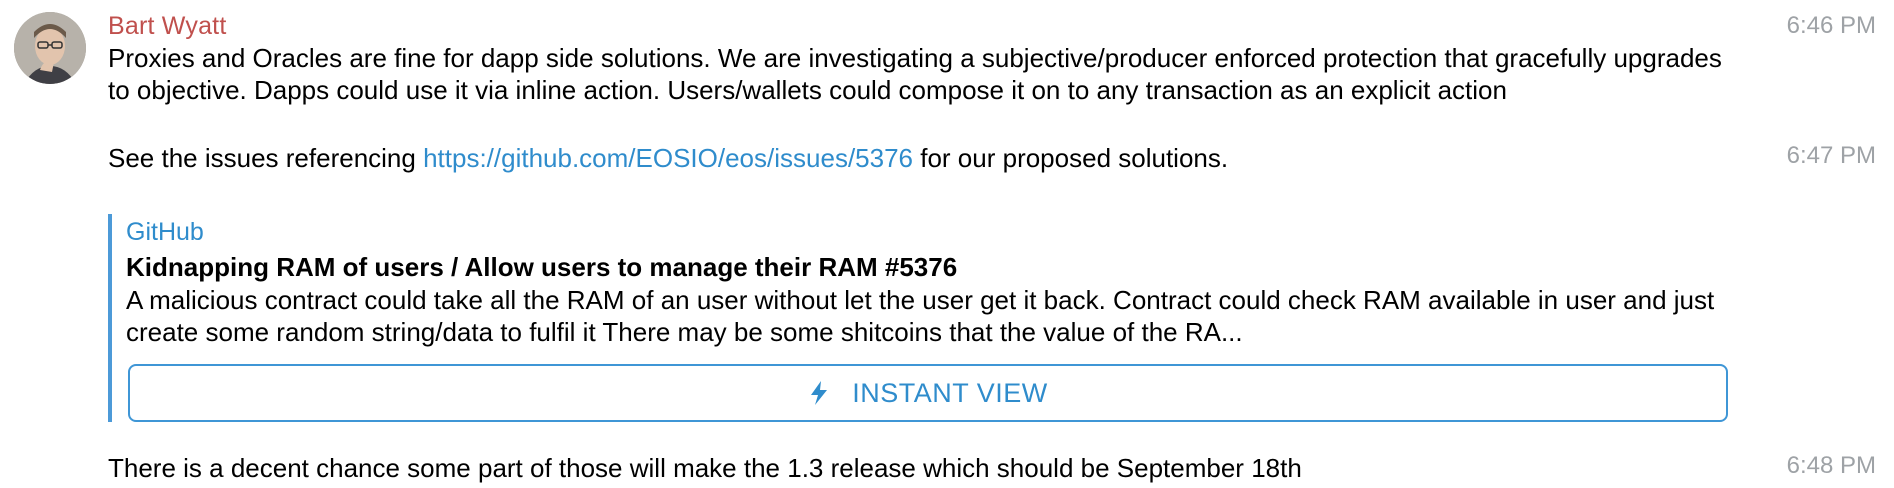 This screenshot has height=488, width=1894. I want to click on message-text-before-link: See the issues referencing, so click(266, 158).